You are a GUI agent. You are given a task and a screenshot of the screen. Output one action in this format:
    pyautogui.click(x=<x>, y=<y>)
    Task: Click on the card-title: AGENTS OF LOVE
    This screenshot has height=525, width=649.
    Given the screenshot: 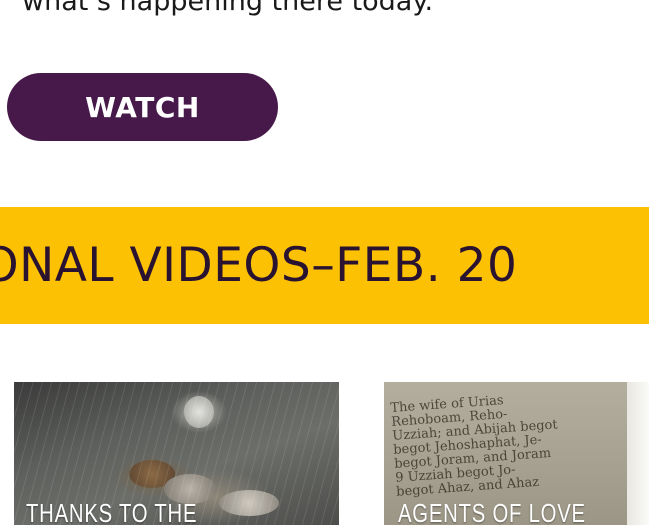 What is the action you would take?
    pyautogui.click(x=492, y=511)
    